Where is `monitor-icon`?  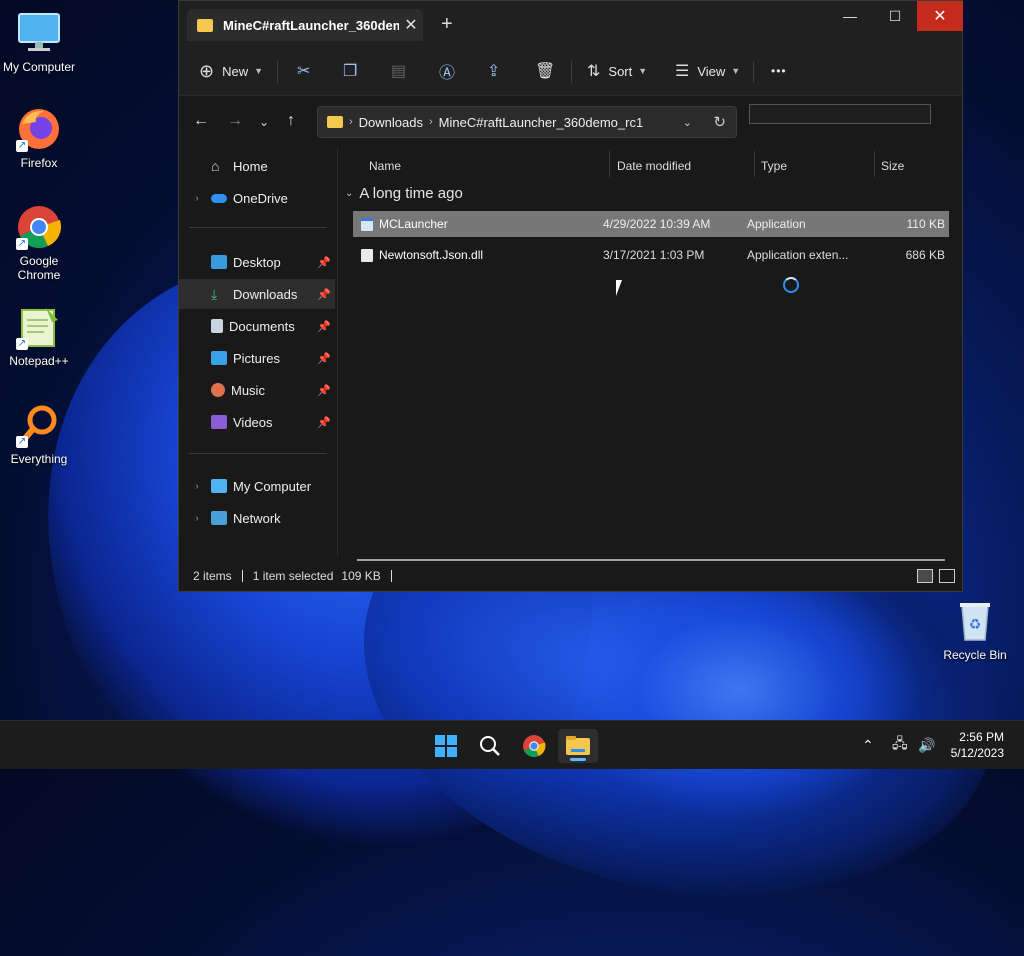 monitor-icon is located at coordinates (219, 486).